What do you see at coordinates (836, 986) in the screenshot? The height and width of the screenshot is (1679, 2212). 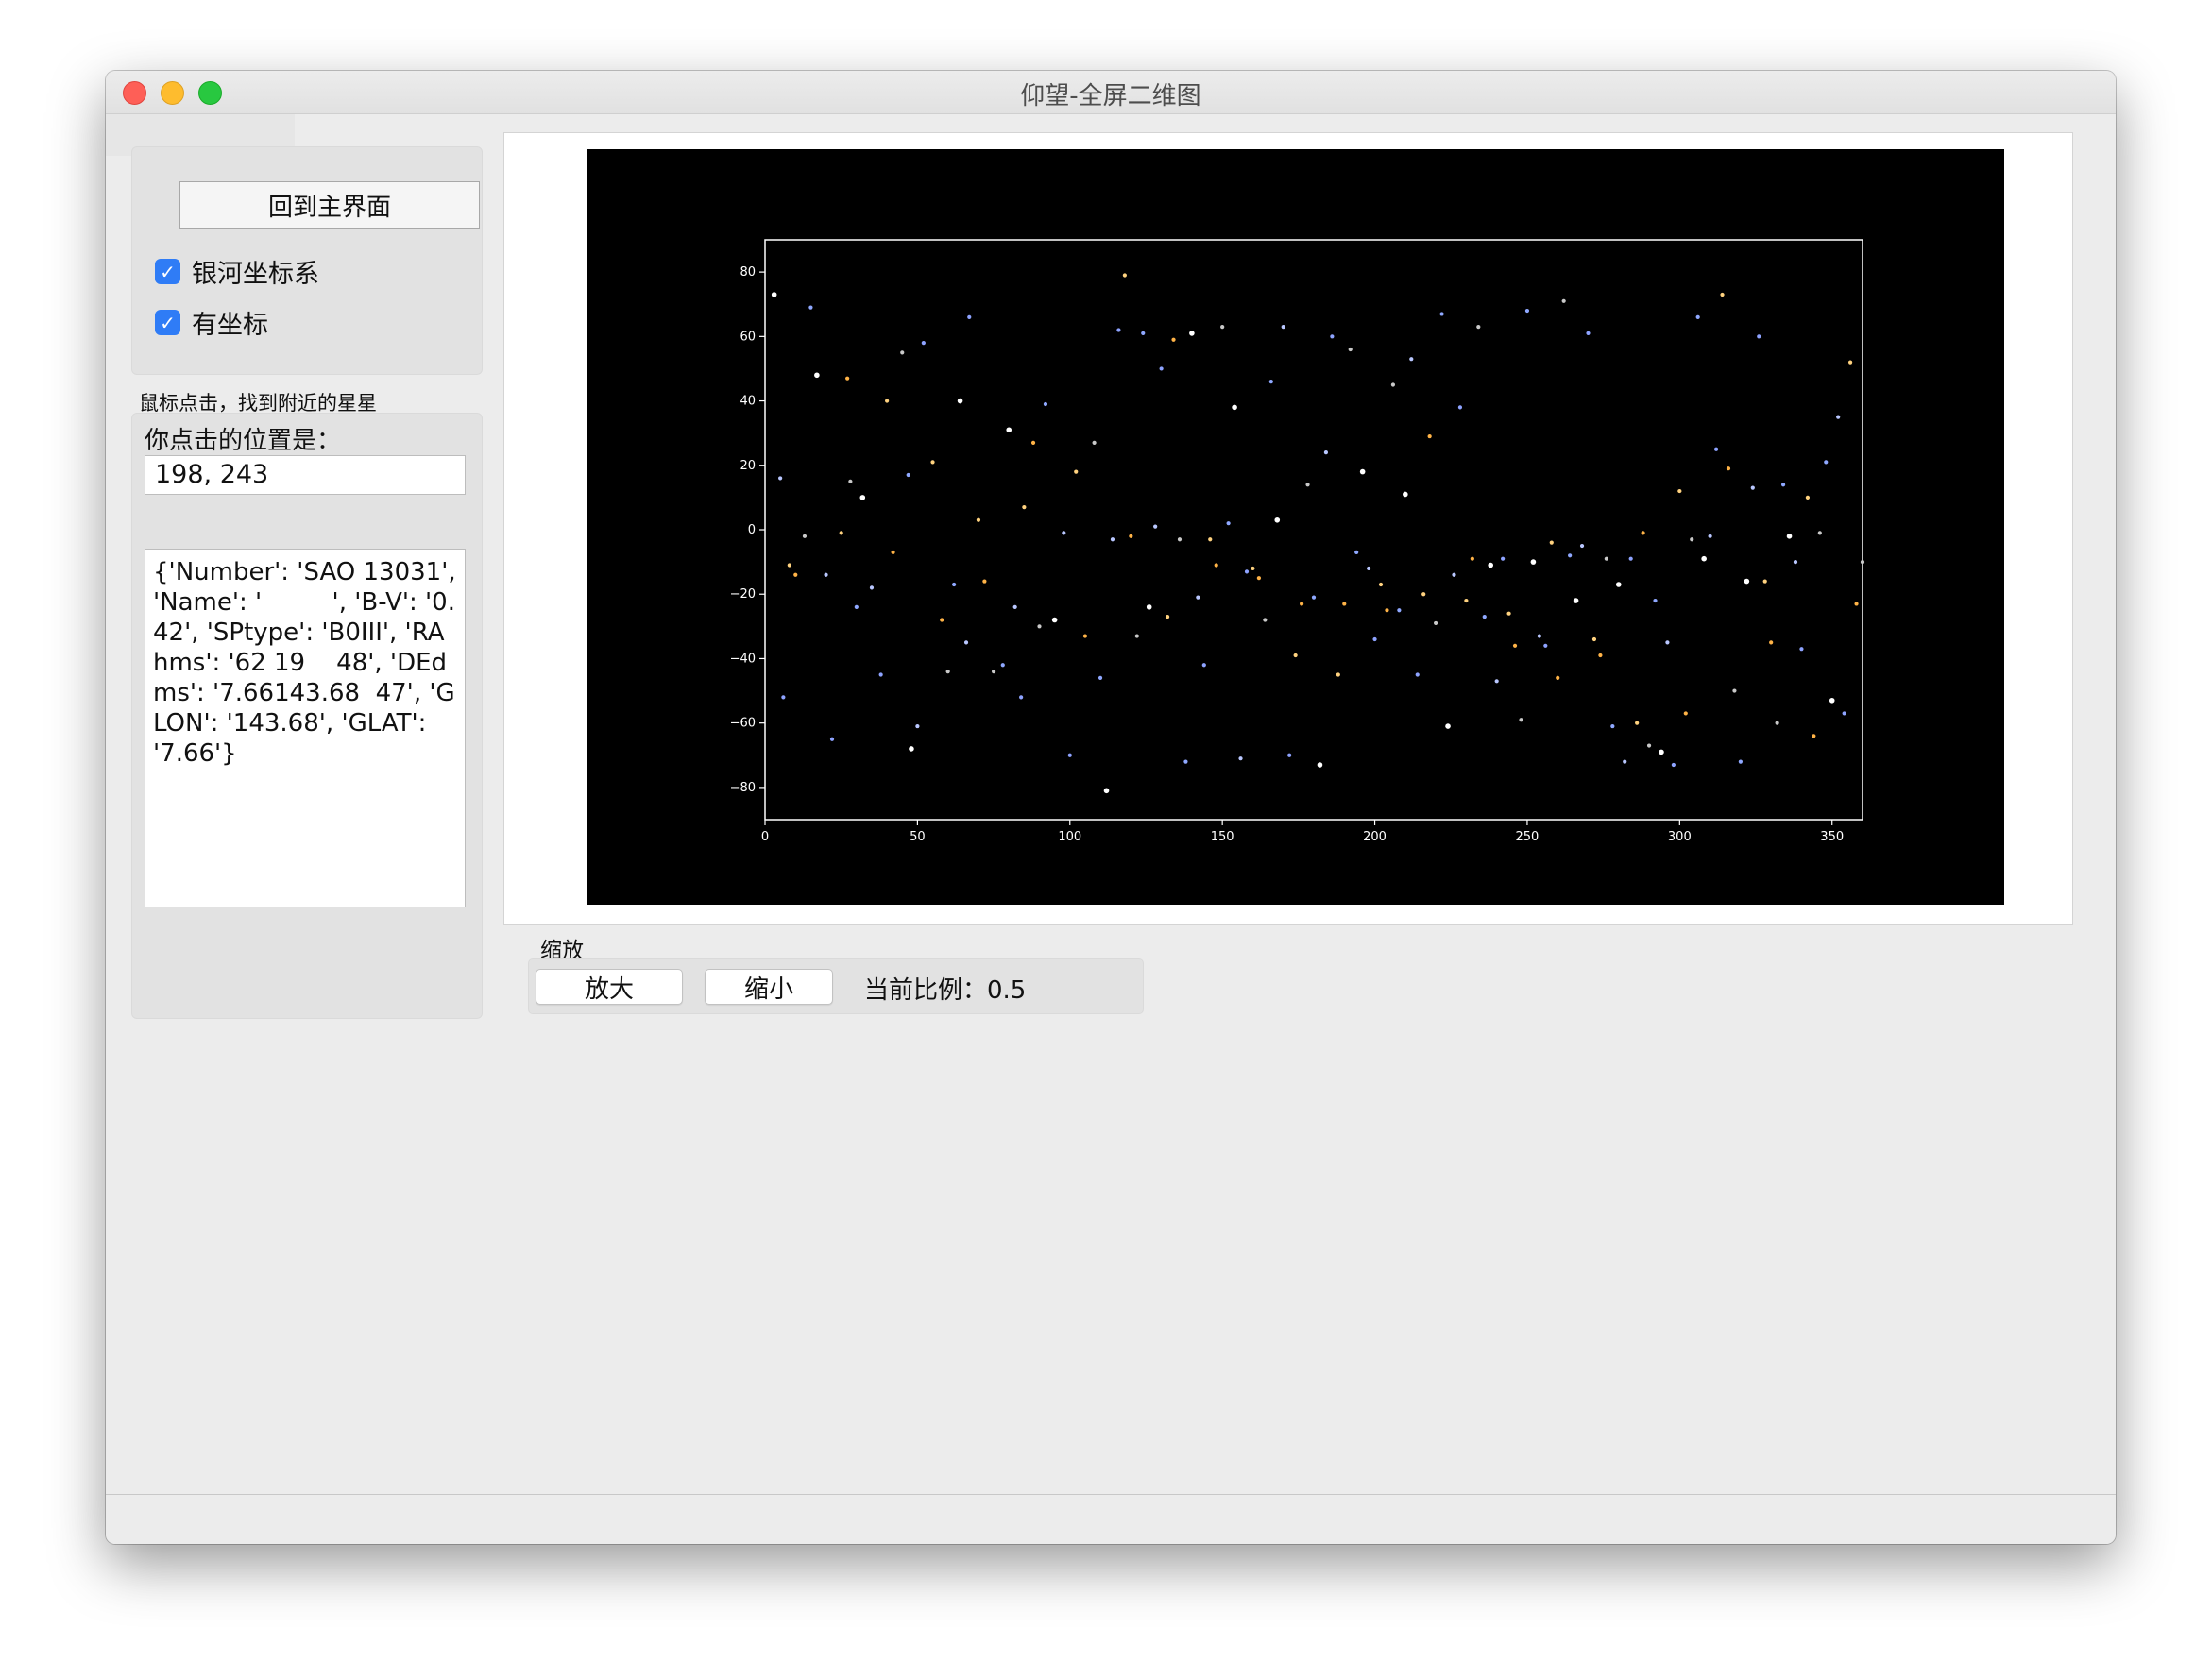 I see `zoom-controls: 放大 缩小 当前比例：0.5` at bounding box center [836, 986].